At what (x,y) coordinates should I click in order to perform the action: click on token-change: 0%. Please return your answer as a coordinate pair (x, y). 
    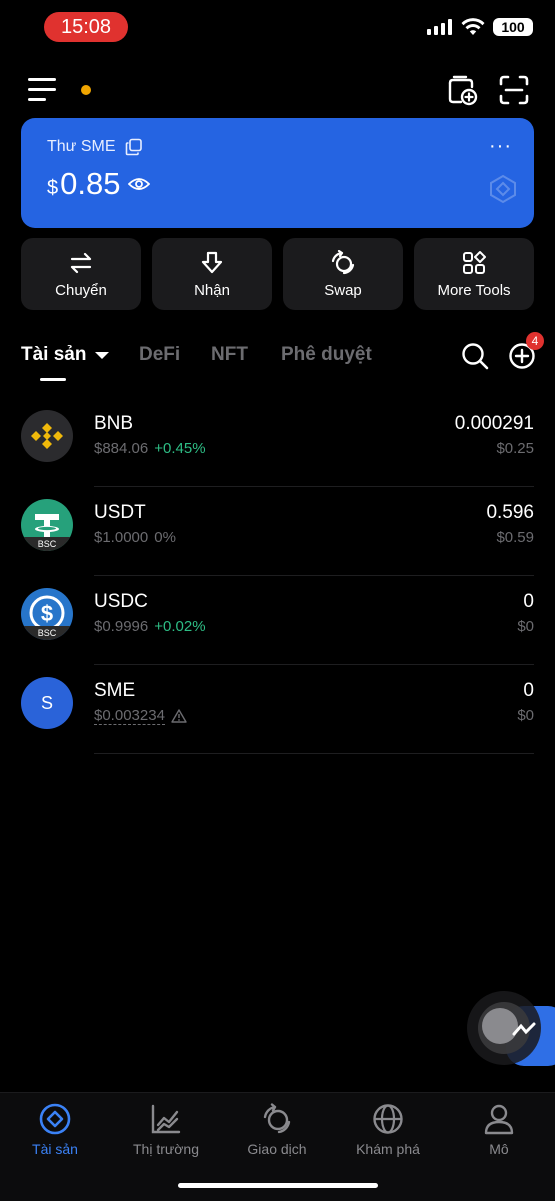
    Looking at the image, I should click on (165, 537).